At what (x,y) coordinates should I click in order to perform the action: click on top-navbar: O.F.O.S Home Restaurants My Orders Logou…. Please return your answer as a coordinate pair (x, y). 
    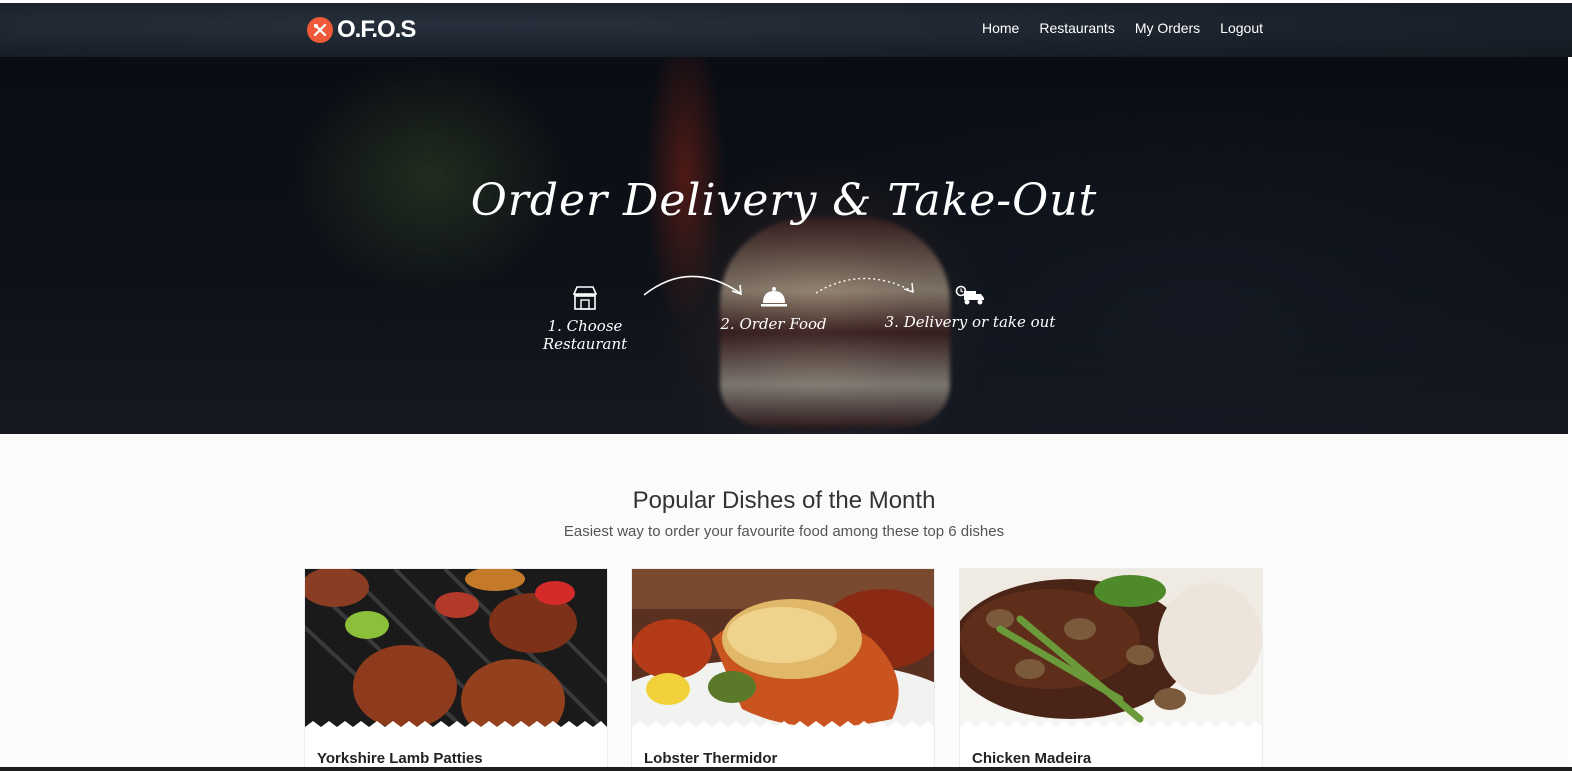
    Looking at the image, I should click on (786, 28).